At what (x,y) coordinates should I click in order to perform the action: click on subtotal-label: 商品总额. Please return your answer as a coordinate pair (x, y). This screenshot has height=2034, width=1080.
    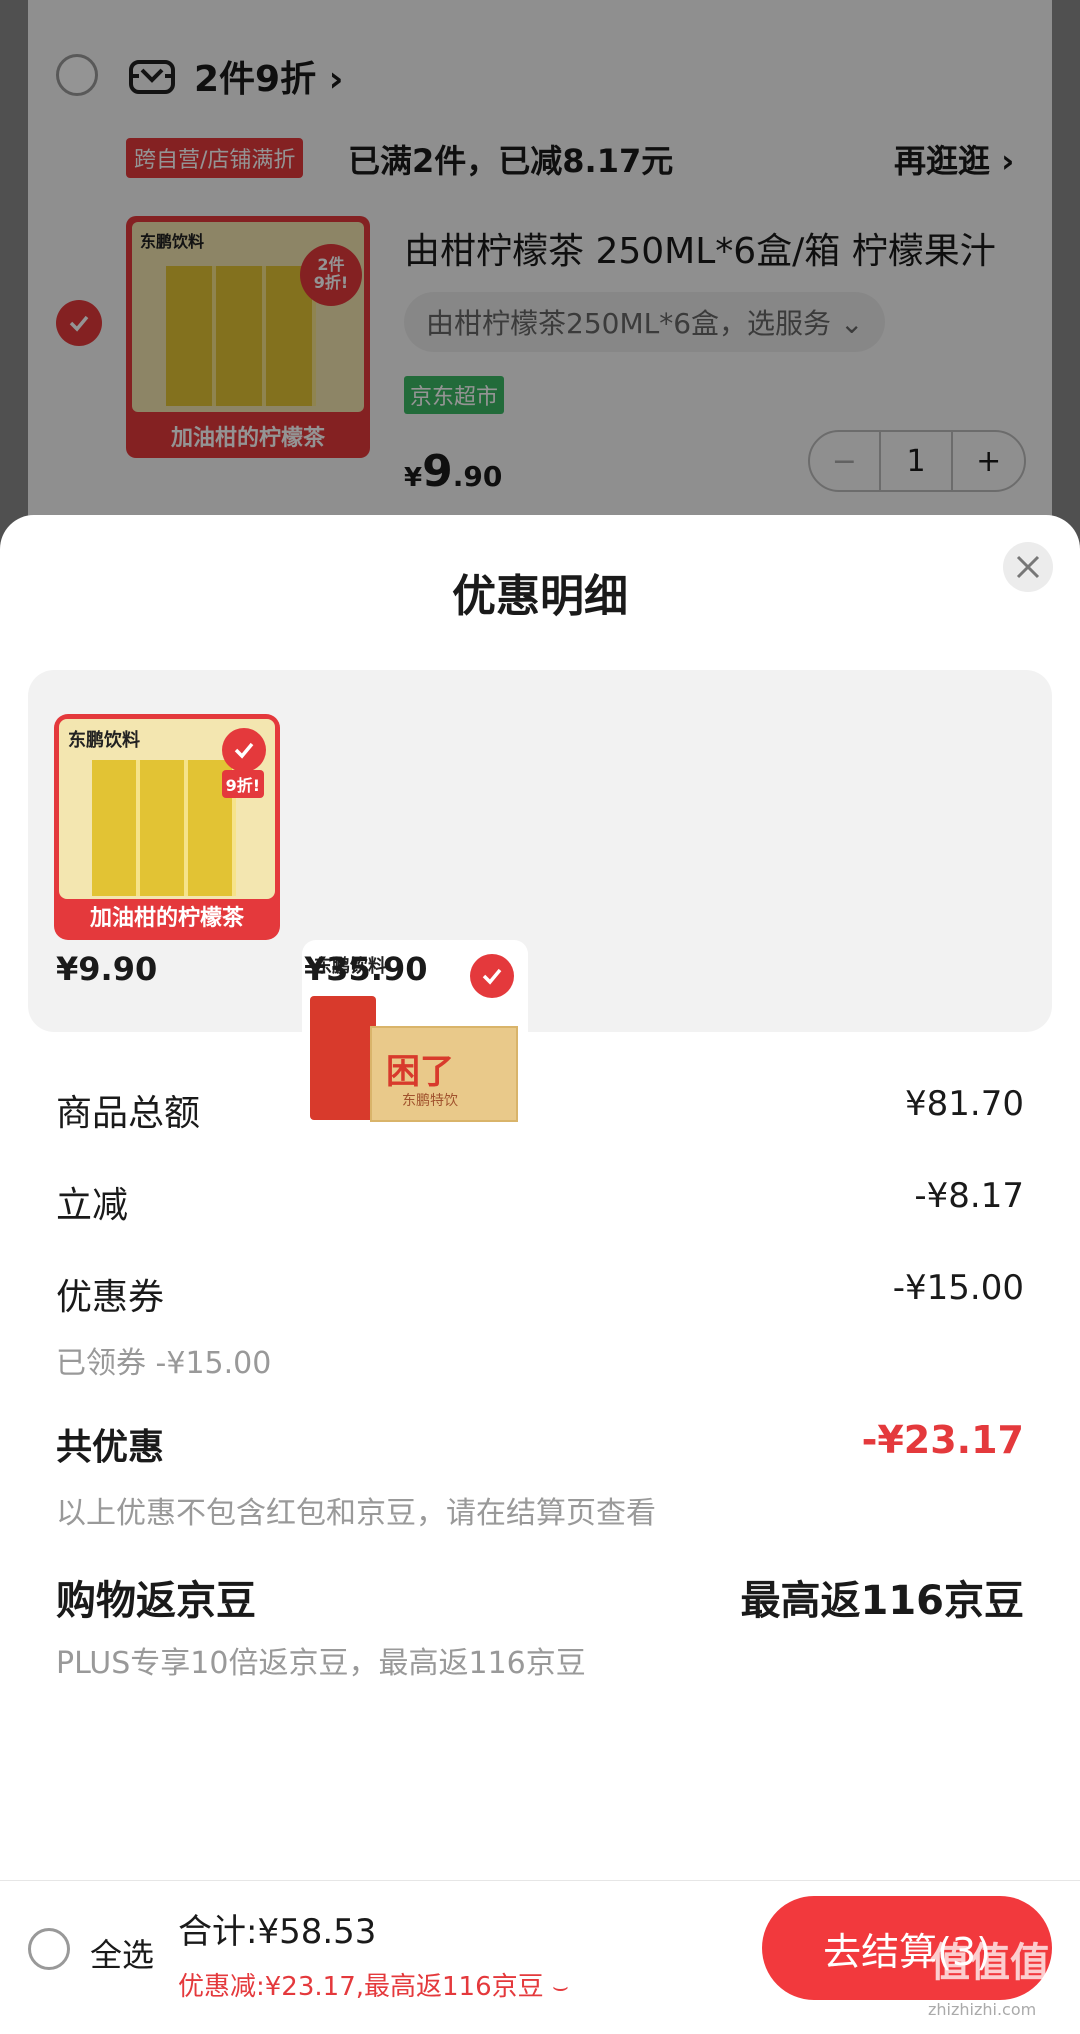
    Looking at the image, I should click on (128, 1113).